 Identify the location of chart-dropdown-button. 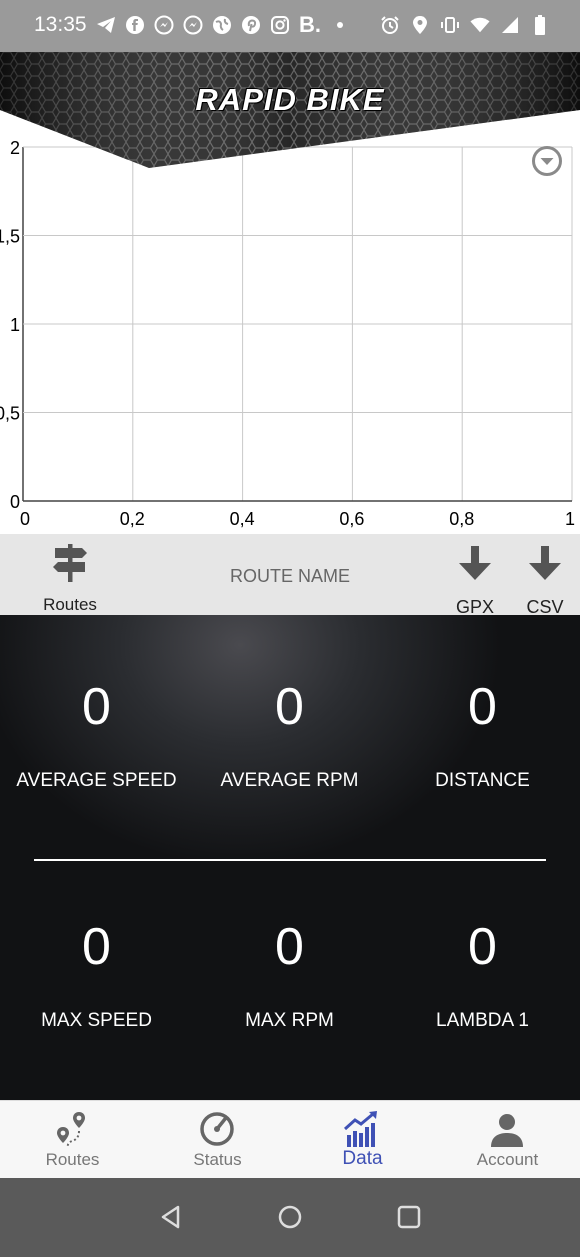
(547, 161).